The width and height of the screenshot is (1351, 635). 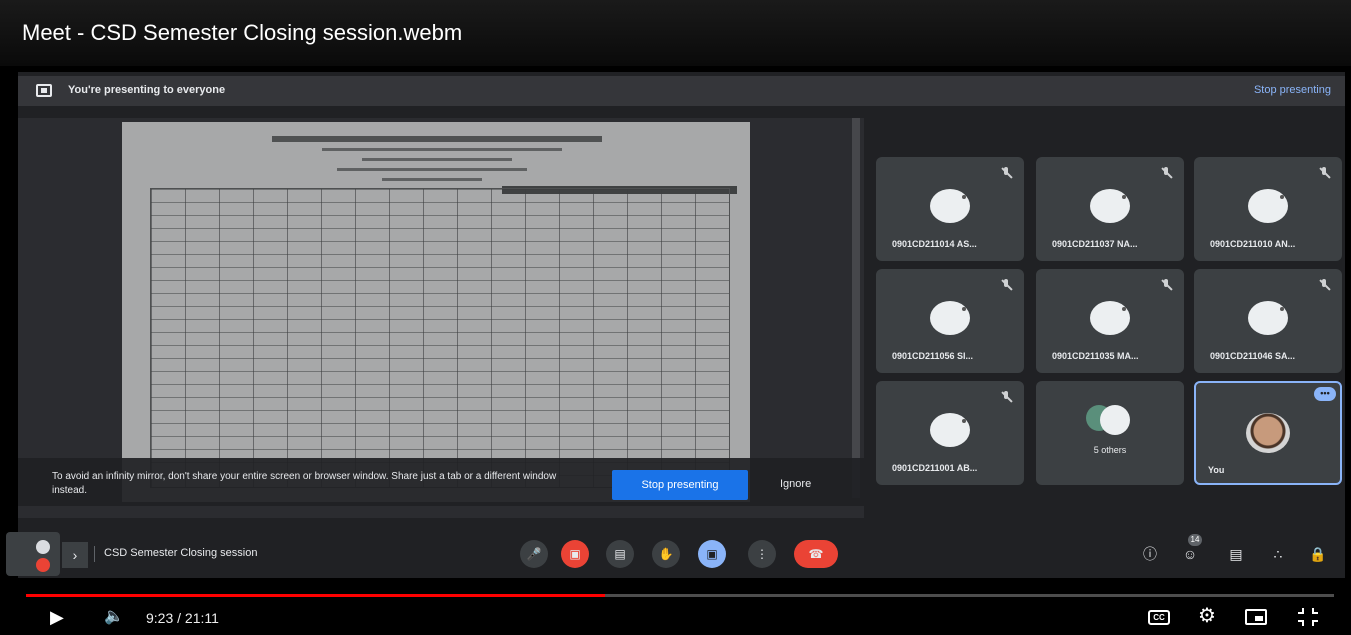 What do you see at coordinates (57, 617) in the screenshot?
I see `play-icon: ▶` at bounding box center [57, 617].